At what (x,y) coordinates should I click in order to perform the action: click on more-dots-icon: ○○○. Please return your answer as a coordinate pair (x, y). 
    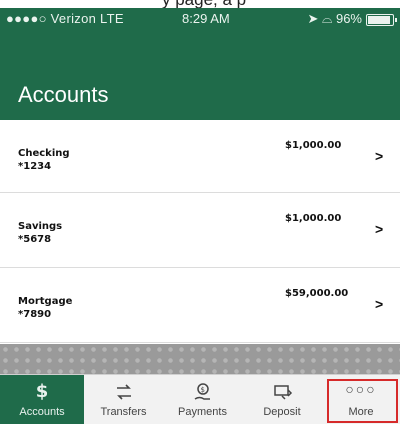
    Looking at the image, I should click on (361, 389).